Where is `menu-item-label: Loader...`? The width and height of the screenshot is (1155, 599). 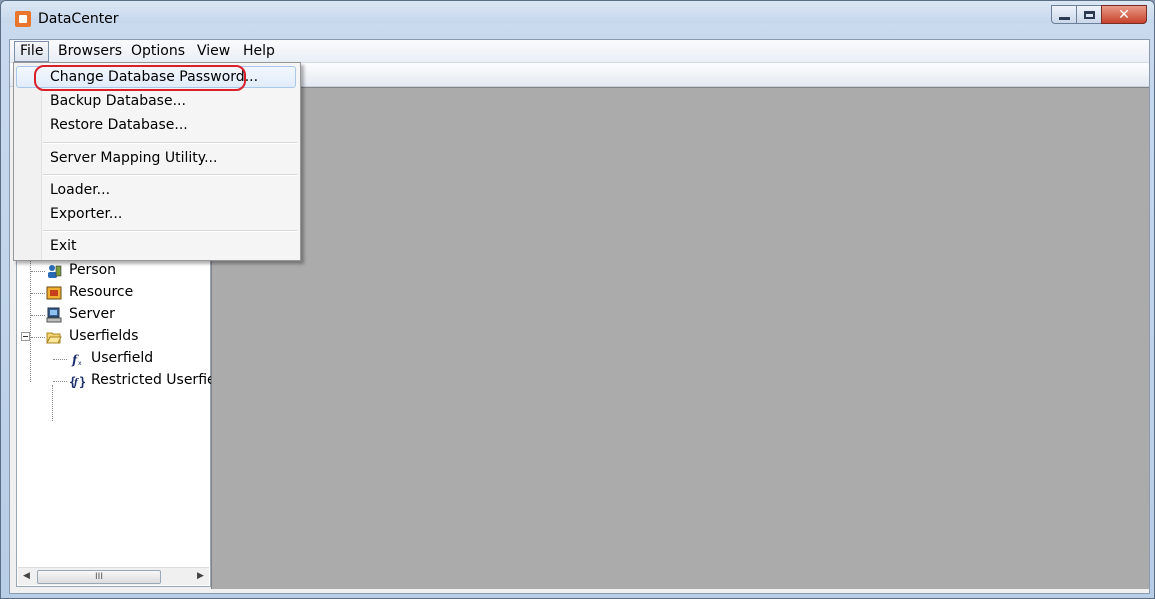 menu-item-label: Loader... is located at coordinates (80, 190).